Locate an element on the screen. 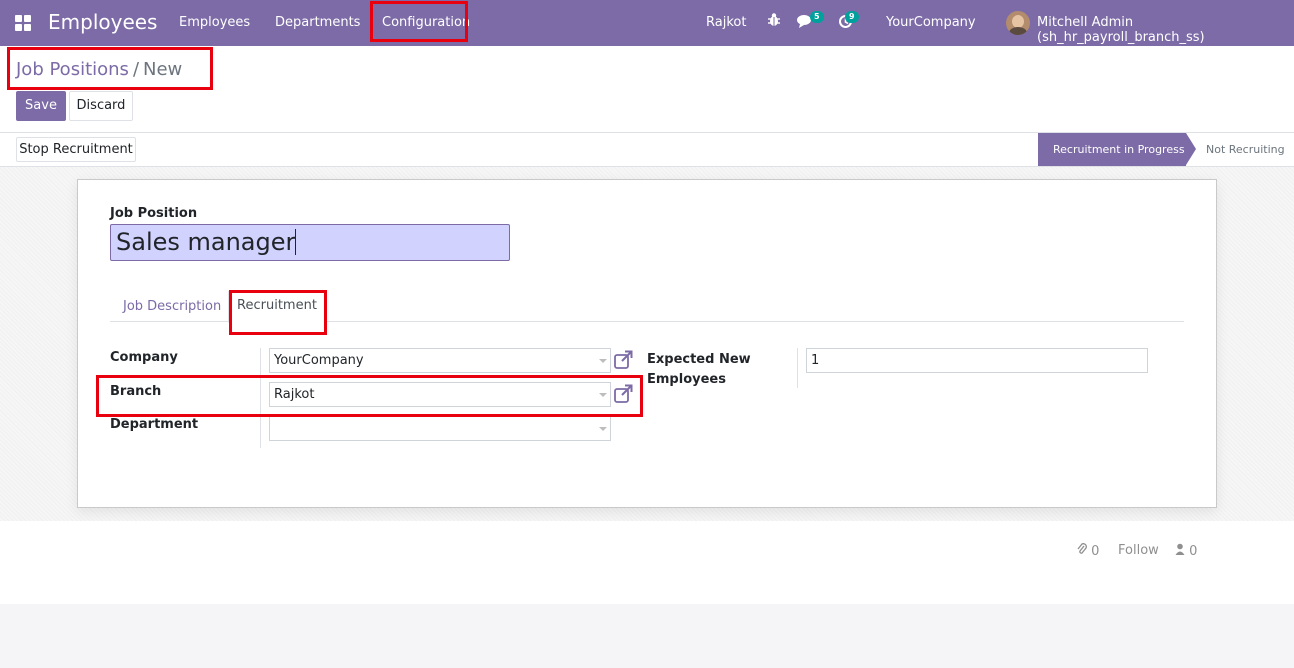 This screenshot has width=1294, height=668. department-dropdown-icon is located at coordinates (603, 429).